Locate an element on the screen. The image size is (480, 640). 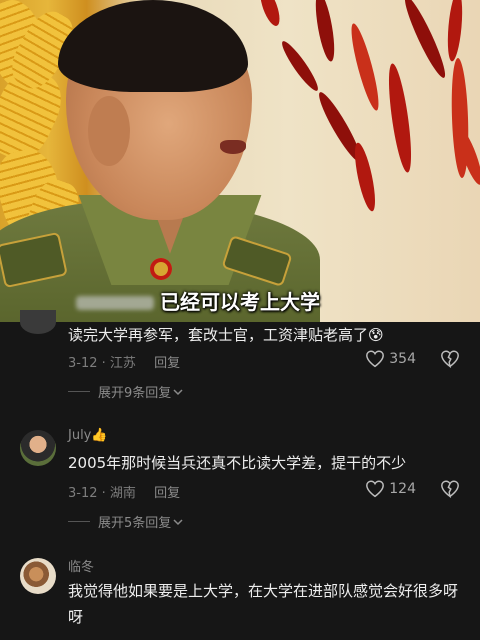
like-count: 124 is located at coordinates (402, 489).